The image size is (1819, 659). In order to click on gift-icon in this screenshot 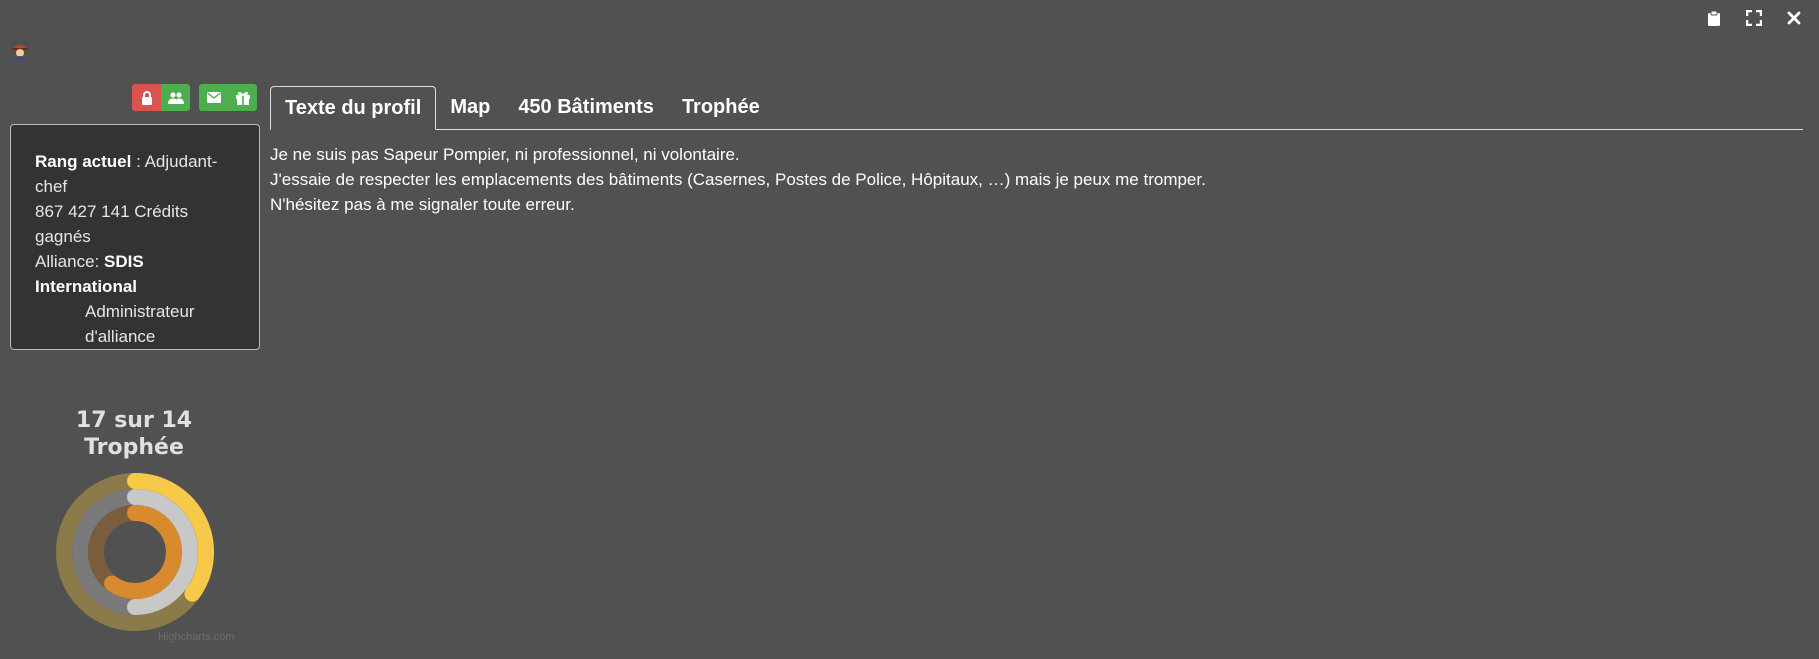, I will do `click(242, 98)`.